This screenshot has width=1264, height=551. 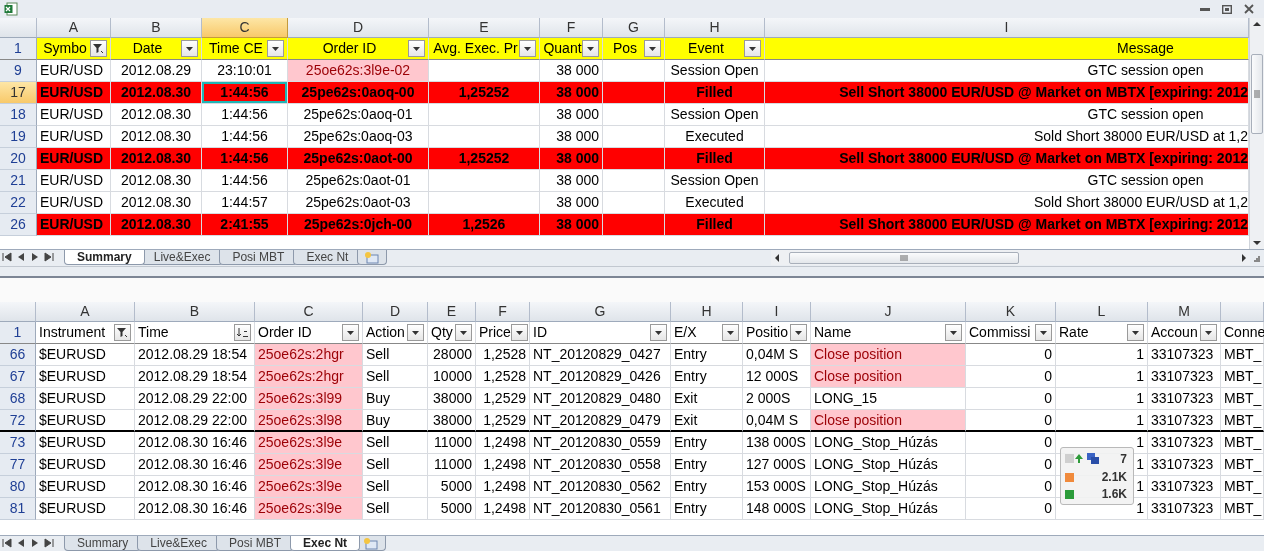 What do you see at coordinates (1102, 312) in the screenshot?
I see `column-header: L` at bounding box center [1102, 312].